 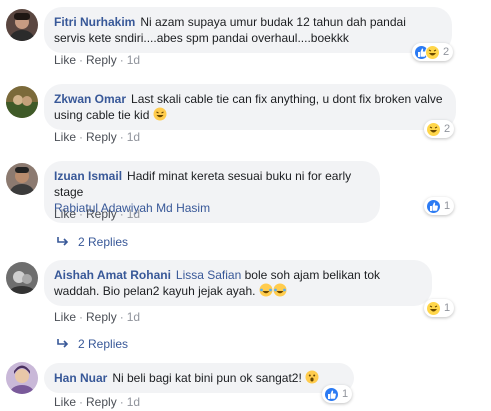 I want to click on comment-author: Fitri Nurhakim, so click(x=94, y=22).